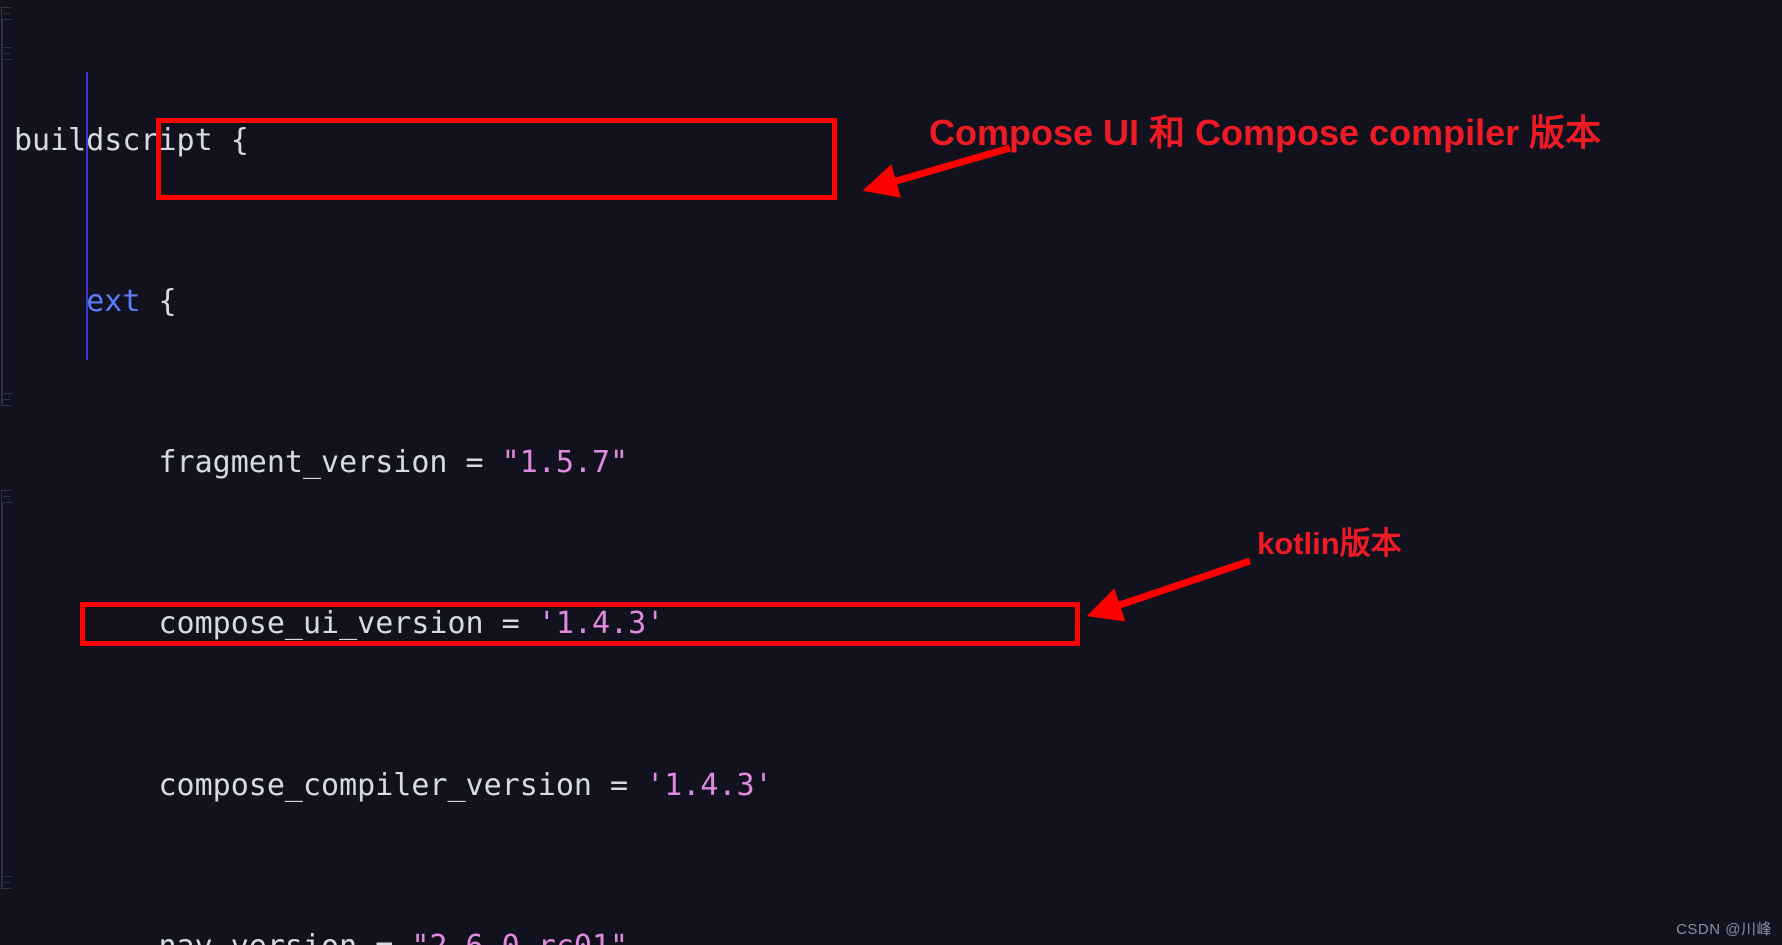 The width and height of the screenshot is (1782, 945). I want to click on code-line-fragment-version: fragment_version = "1.5.7", so click(745, 463).